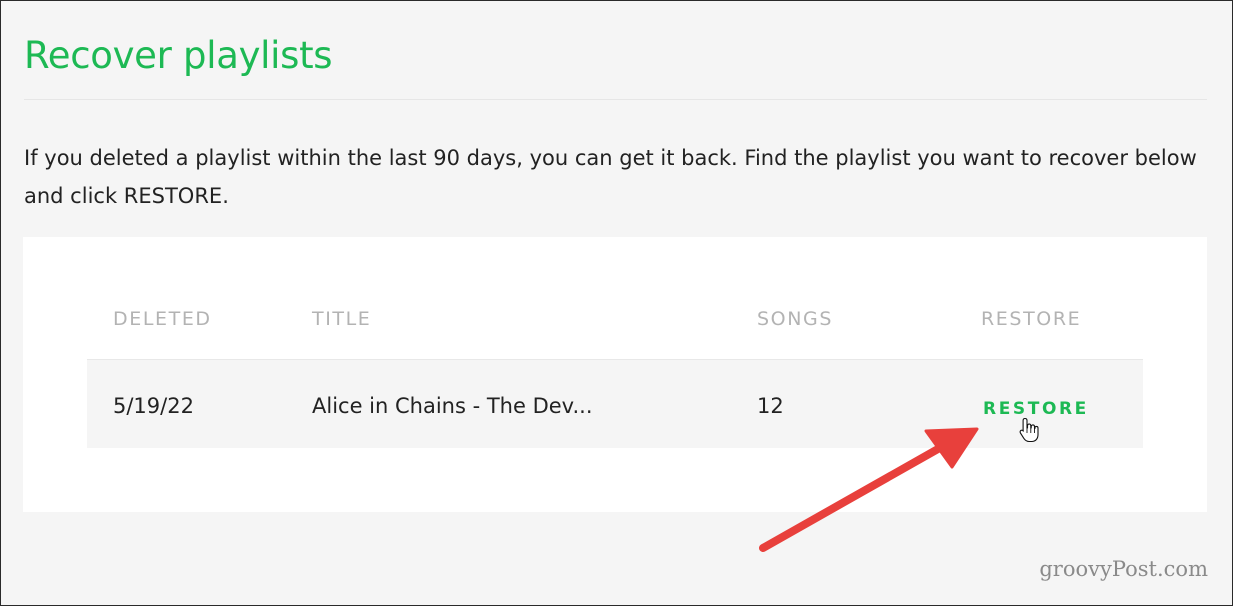 The height and width of the screenshot is (606, 1233). Describe the element at coordinates (795, 319) in the screenshot. I see `column-header-songs: SONGS` at that location.